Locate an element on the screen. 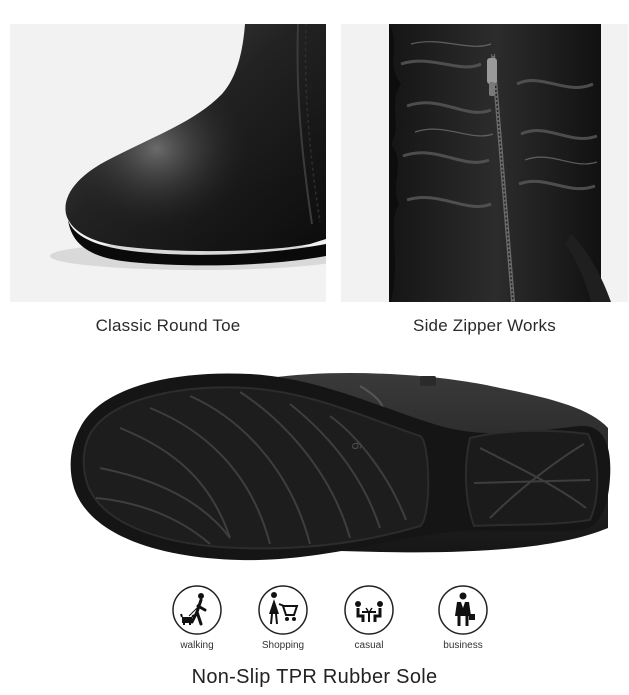  usage-shopping-label: Shopping is located at coordinates (283, 645).